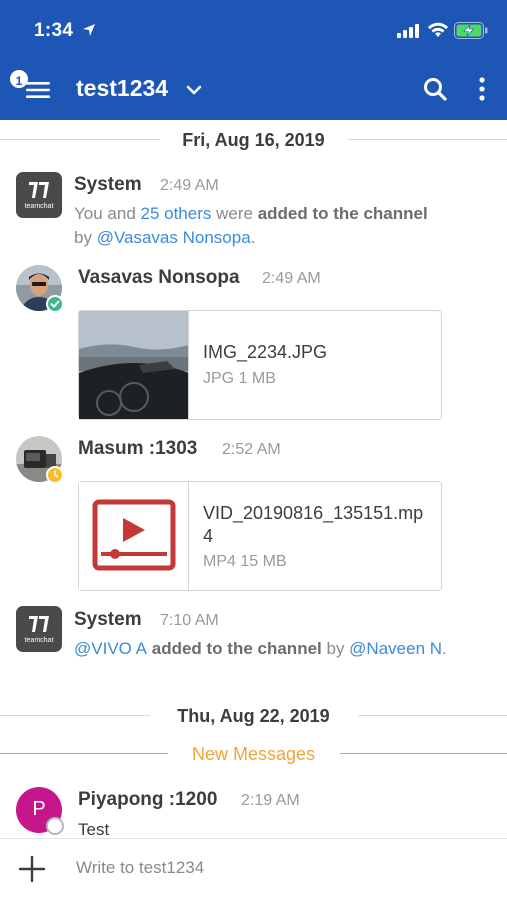 Image resolution: width=507 pixels, height=900 pixels. Describe the element at coordinates (110, 648) in the screenshot. I see `user-mention: @VIVO A` at that location.